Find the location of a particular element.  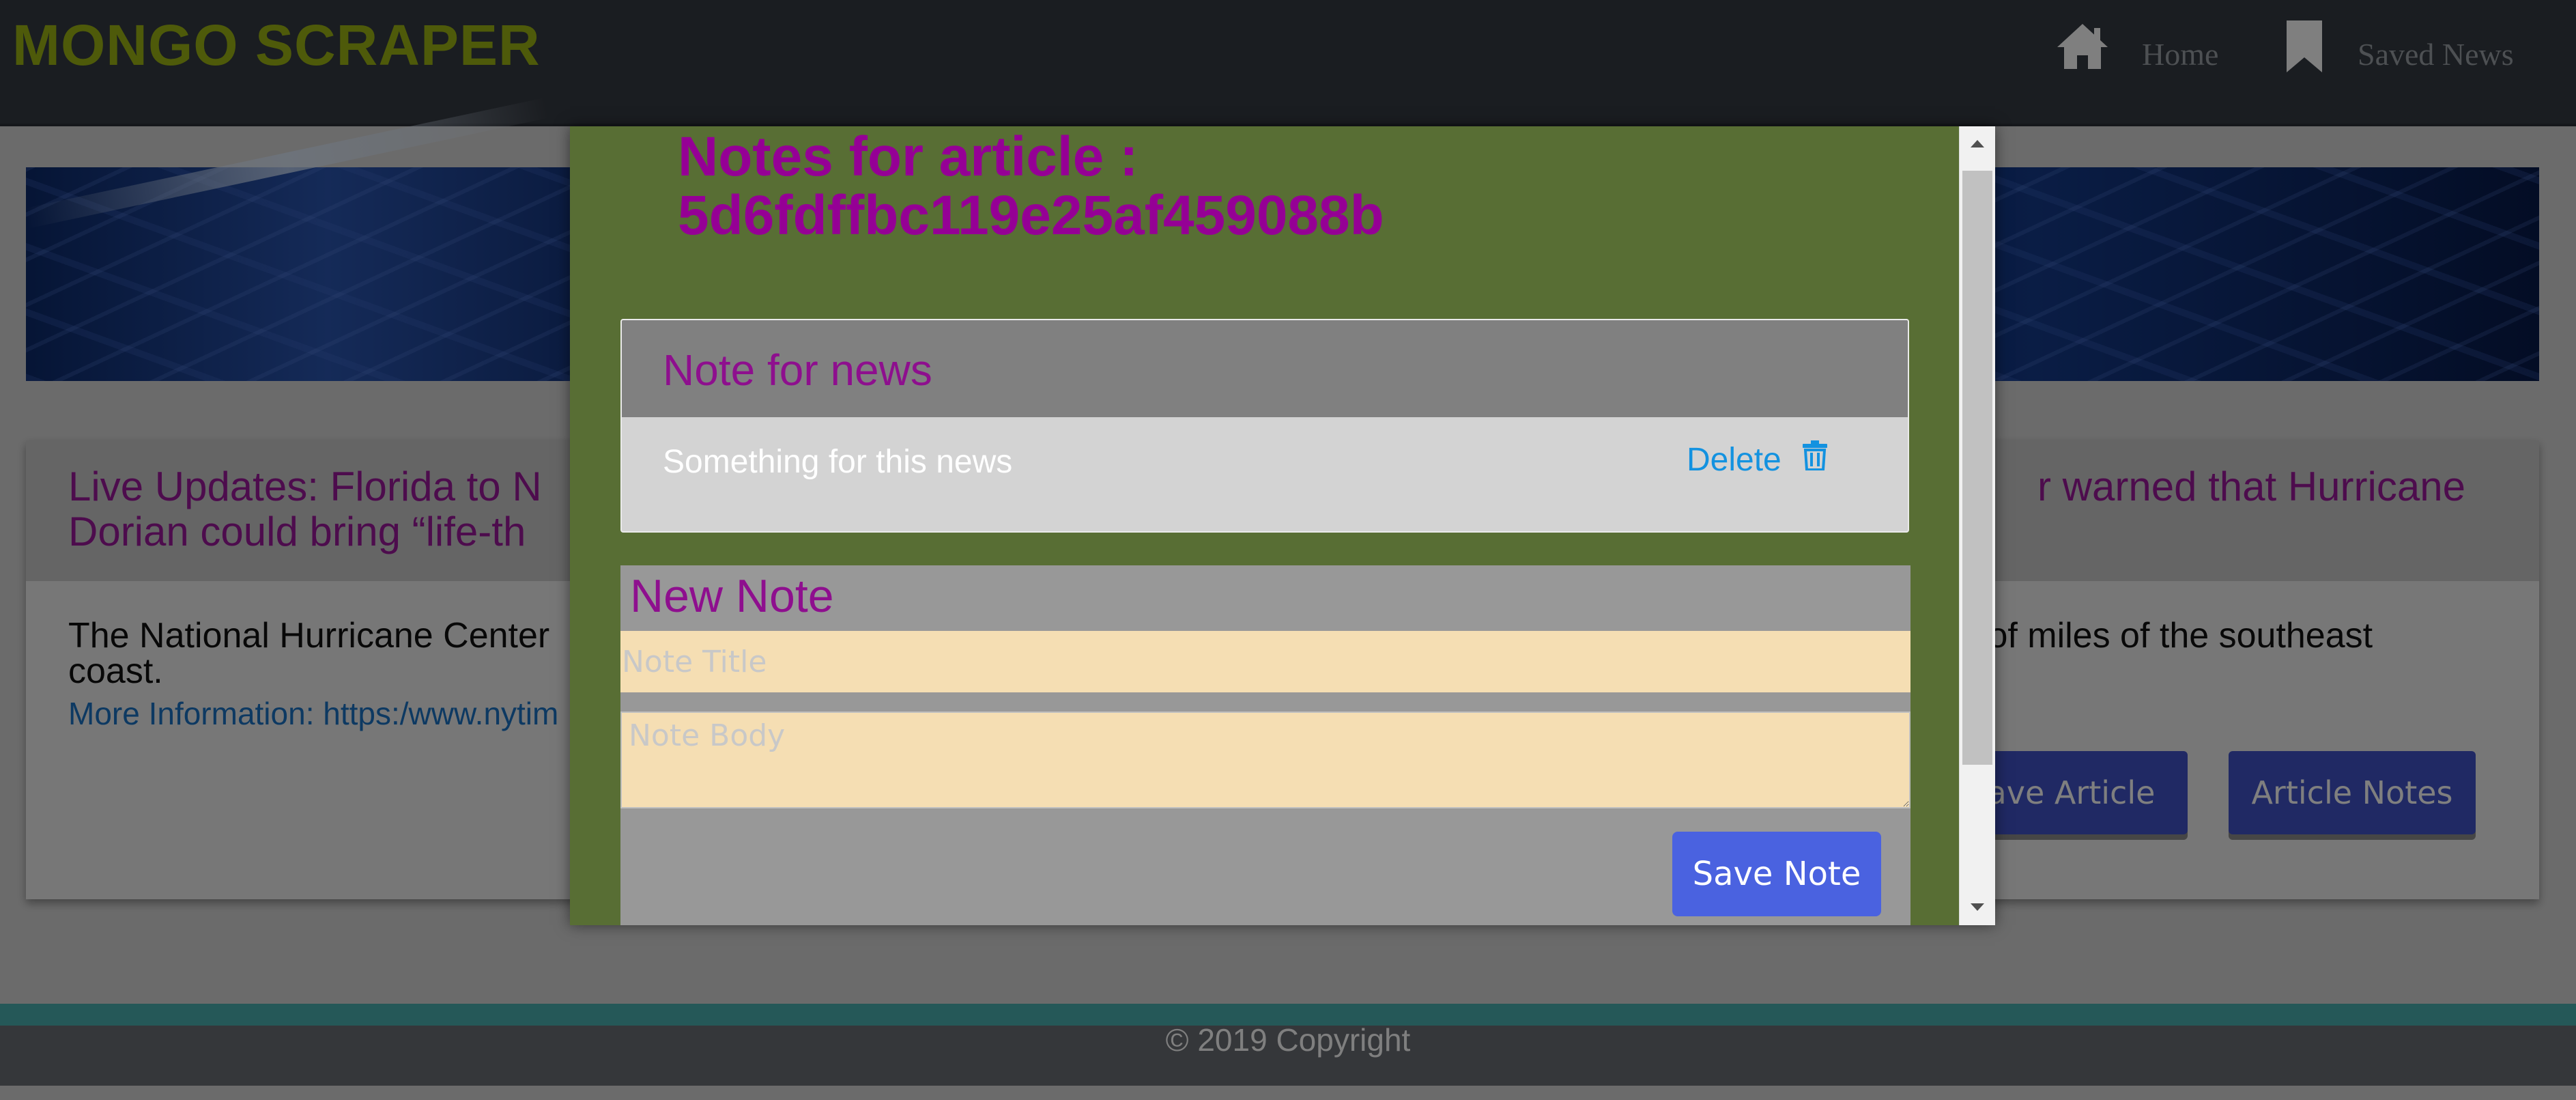

scroll-up-arrow-icon is located at coordinates (1977, 146).